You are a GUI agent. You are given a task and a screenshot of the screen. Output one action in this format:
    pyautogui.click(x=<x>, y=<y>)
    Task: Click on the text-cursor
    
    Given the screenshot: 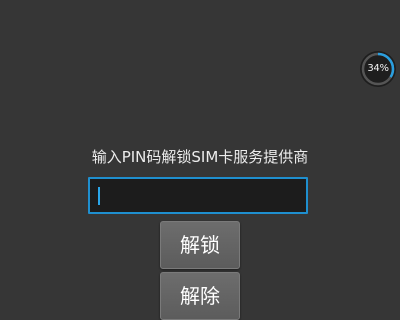 What is the action you would take?
    pyautogui.click(x=99, y=196)
    